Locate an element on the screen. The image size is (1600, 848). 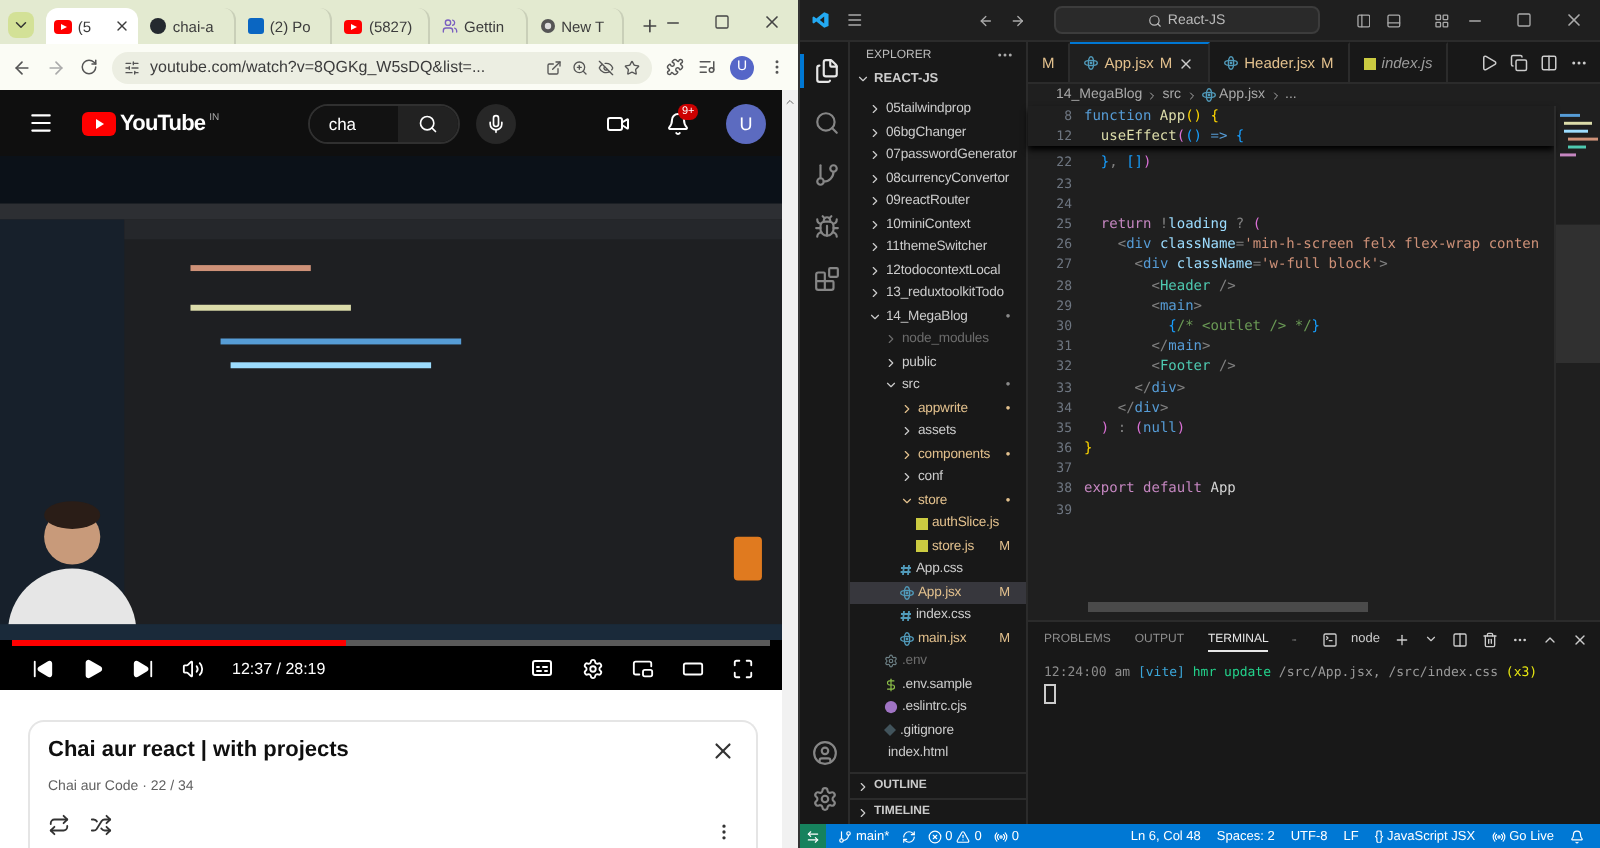
account-icon is located at coordinates (824, 753).